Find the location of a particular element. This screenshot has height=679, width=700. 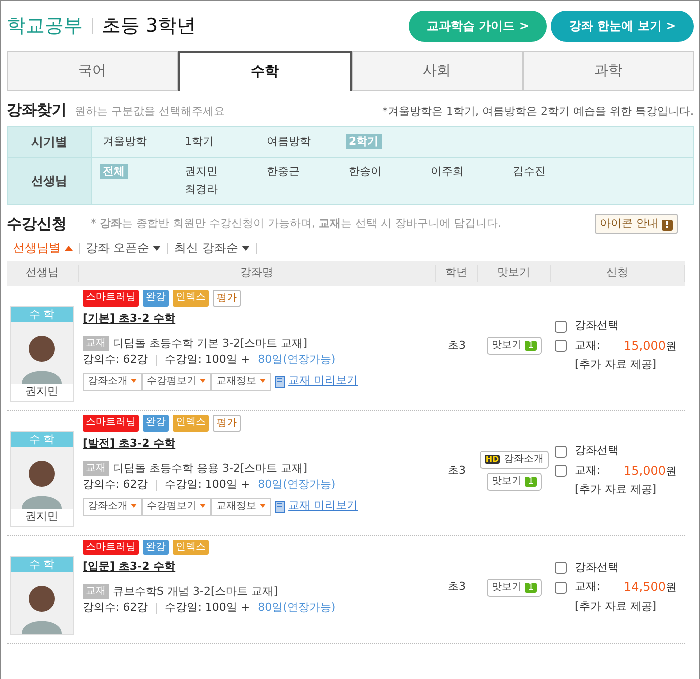

column-header: 강좌명 is located at coordinates (257, 273).